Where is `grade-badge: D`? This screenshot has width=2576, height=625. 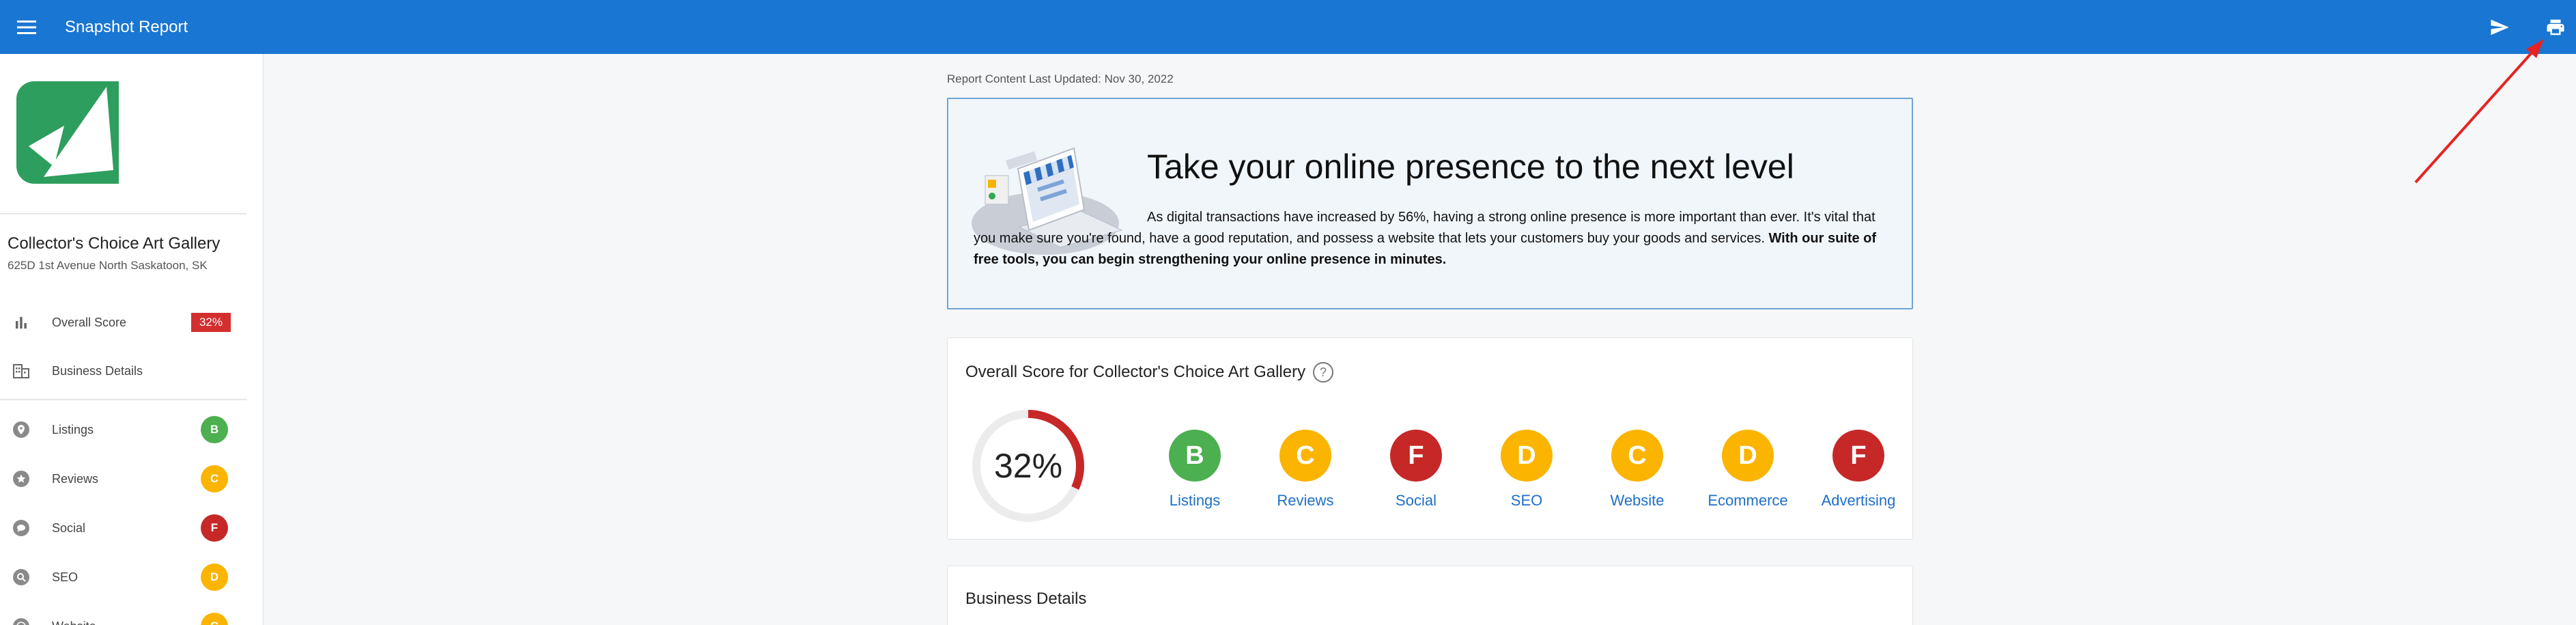
grade-badge: D is located at coordinates (214, 577).